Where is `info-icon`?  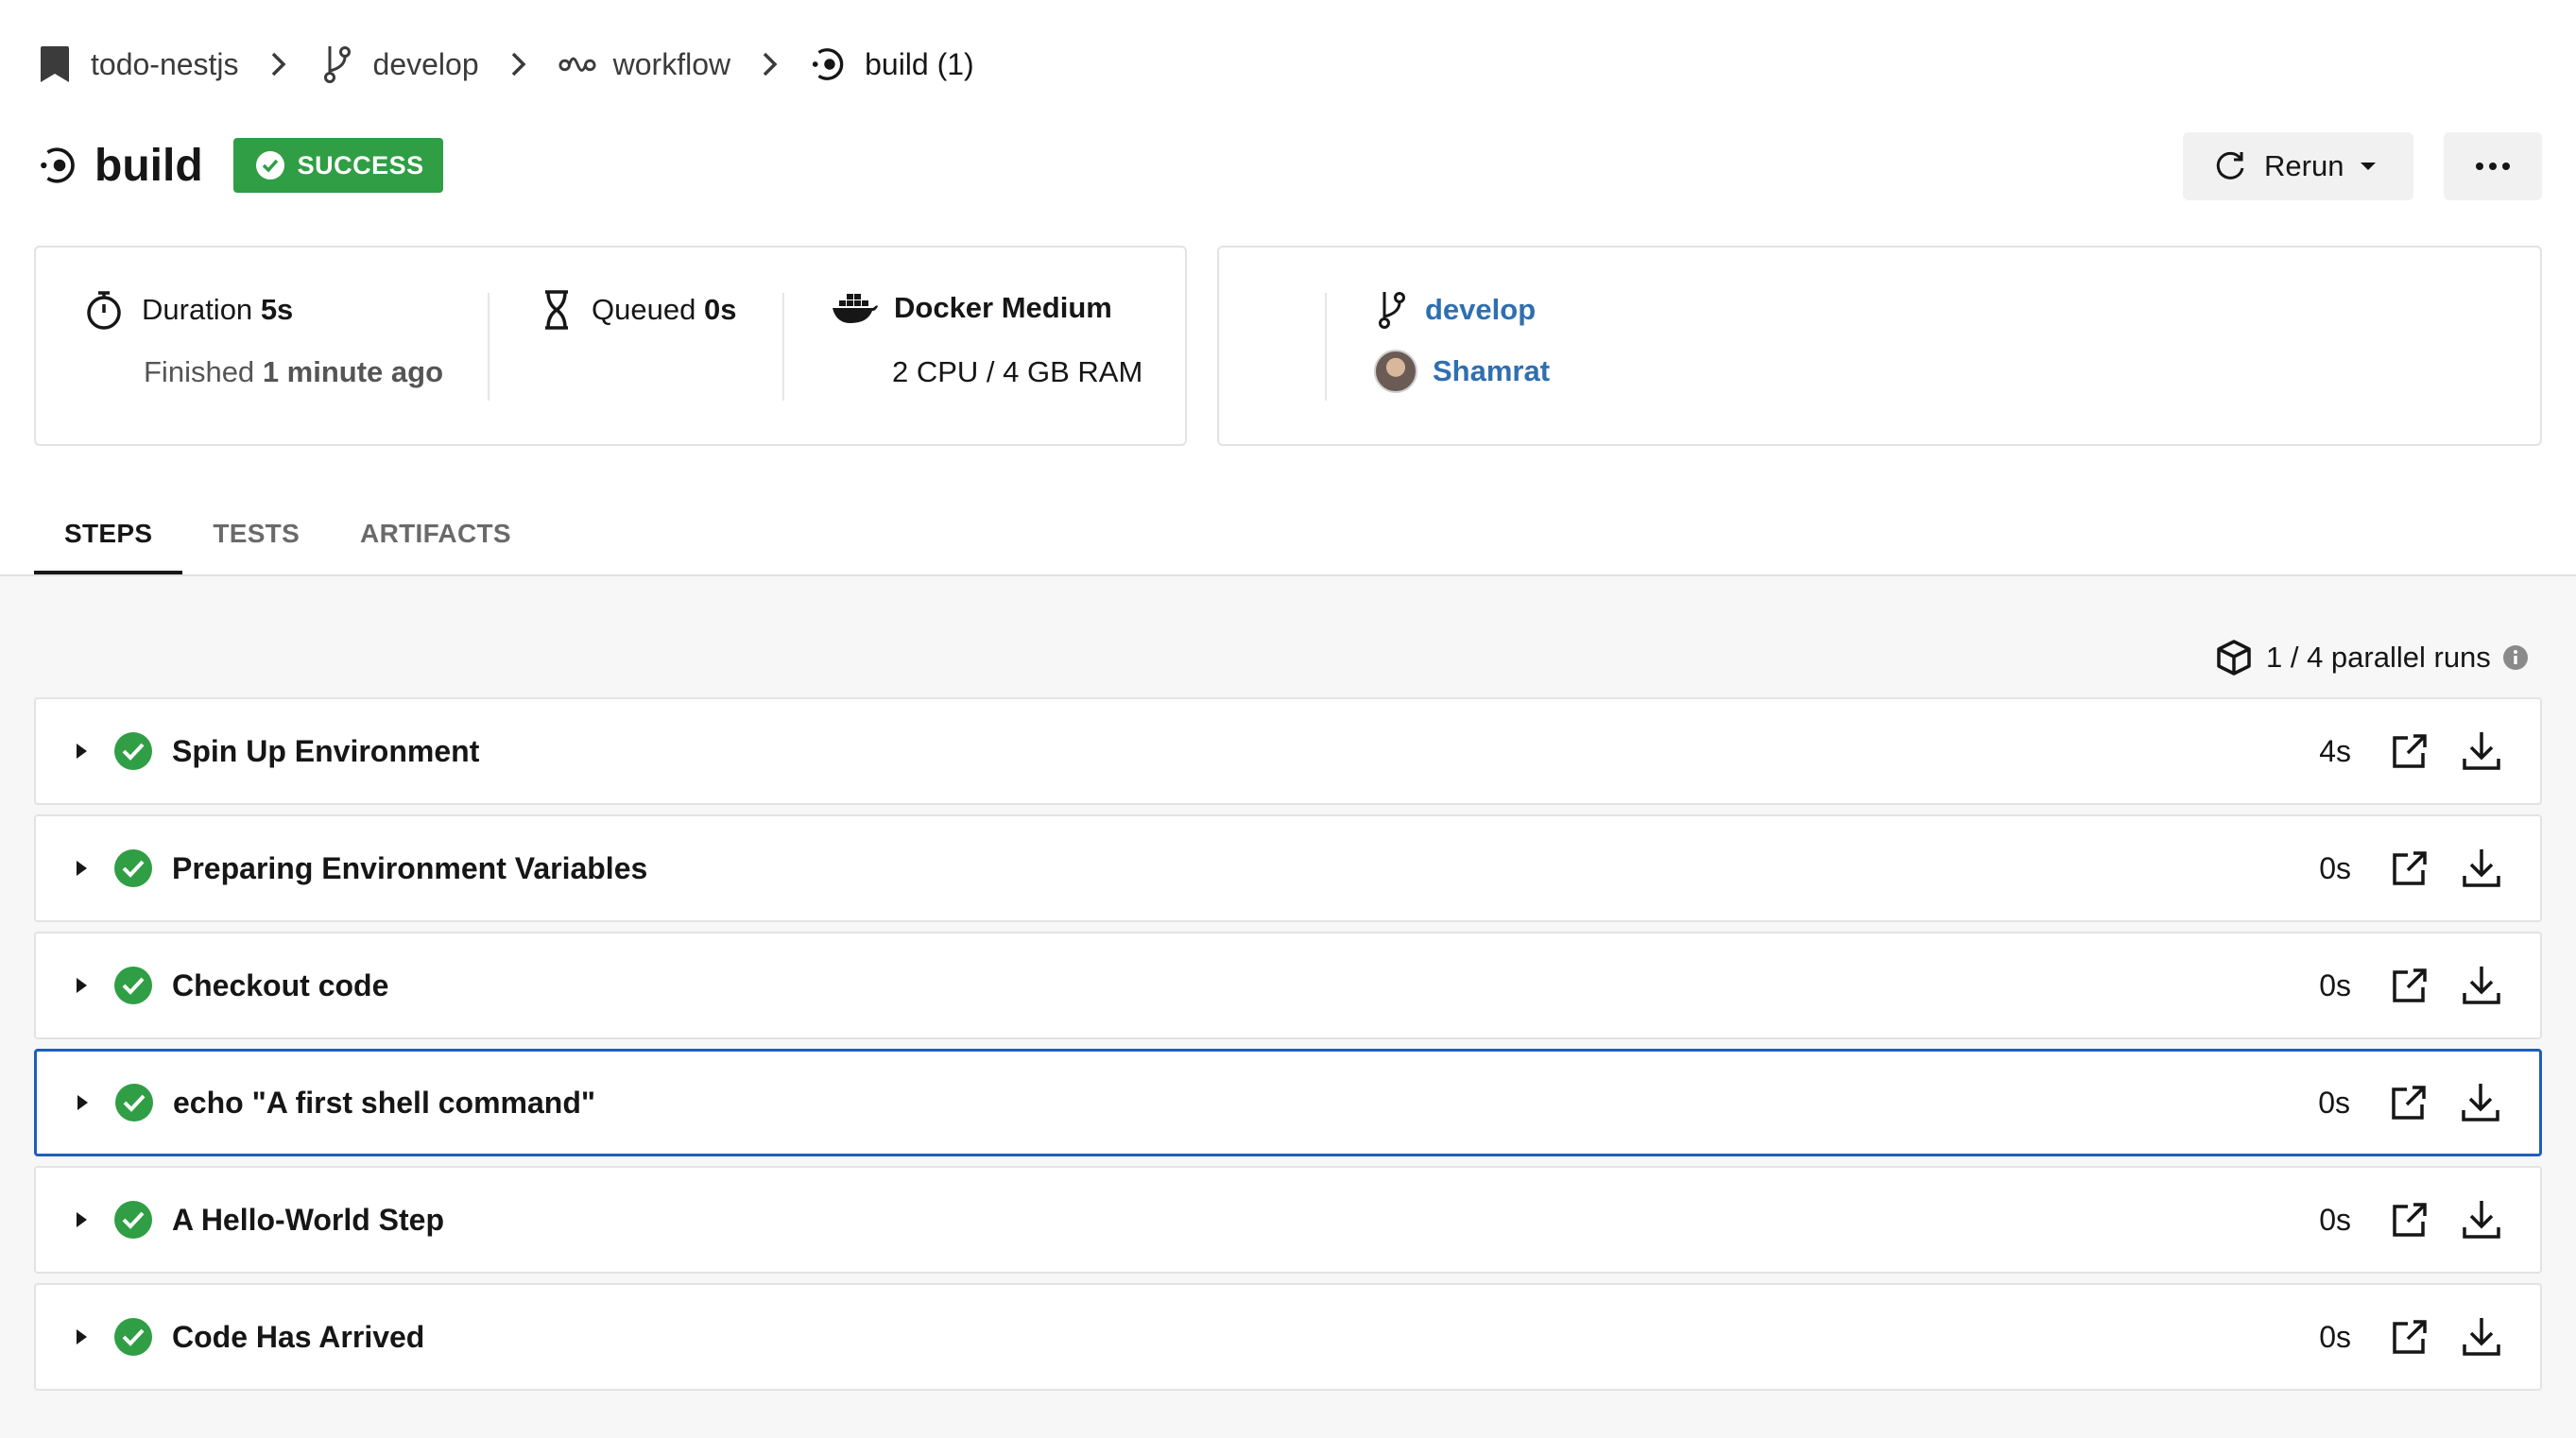
info-icon is located at coordinates (2515, 657).